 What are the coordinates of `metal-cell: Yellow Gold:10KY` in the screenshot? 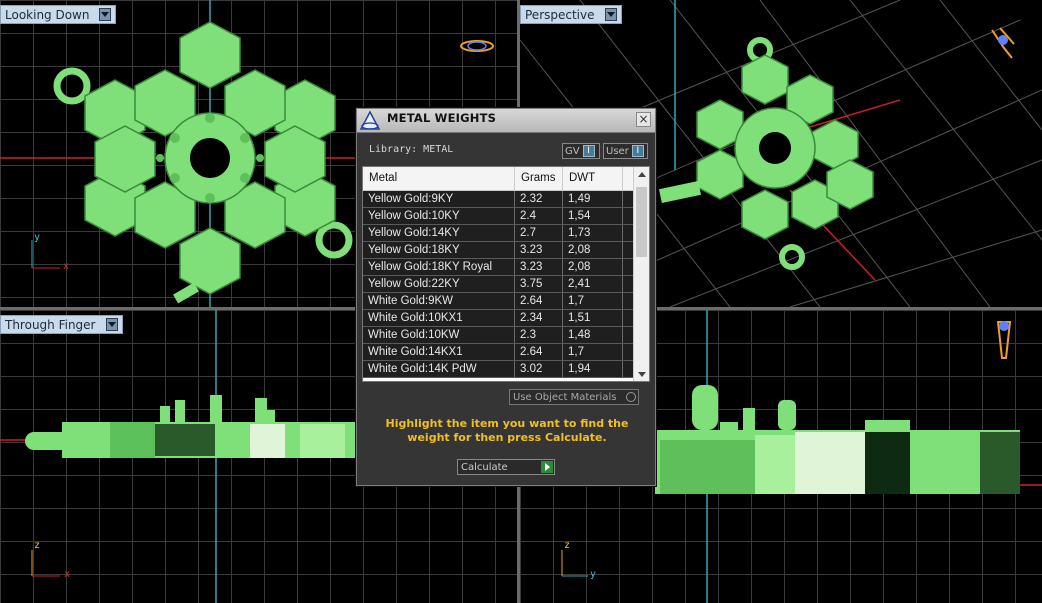 It's located at (439, 216).